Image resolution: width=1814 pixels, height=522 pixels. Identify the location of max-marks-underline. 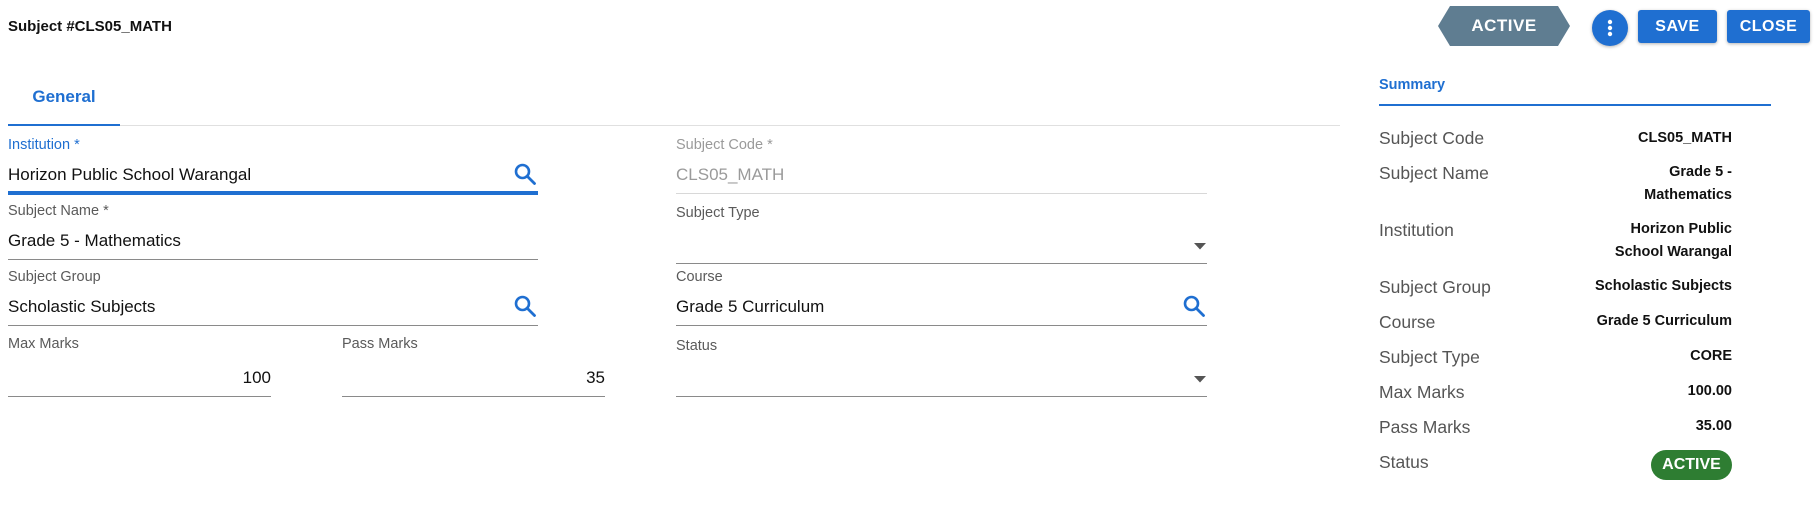
(139, 396).